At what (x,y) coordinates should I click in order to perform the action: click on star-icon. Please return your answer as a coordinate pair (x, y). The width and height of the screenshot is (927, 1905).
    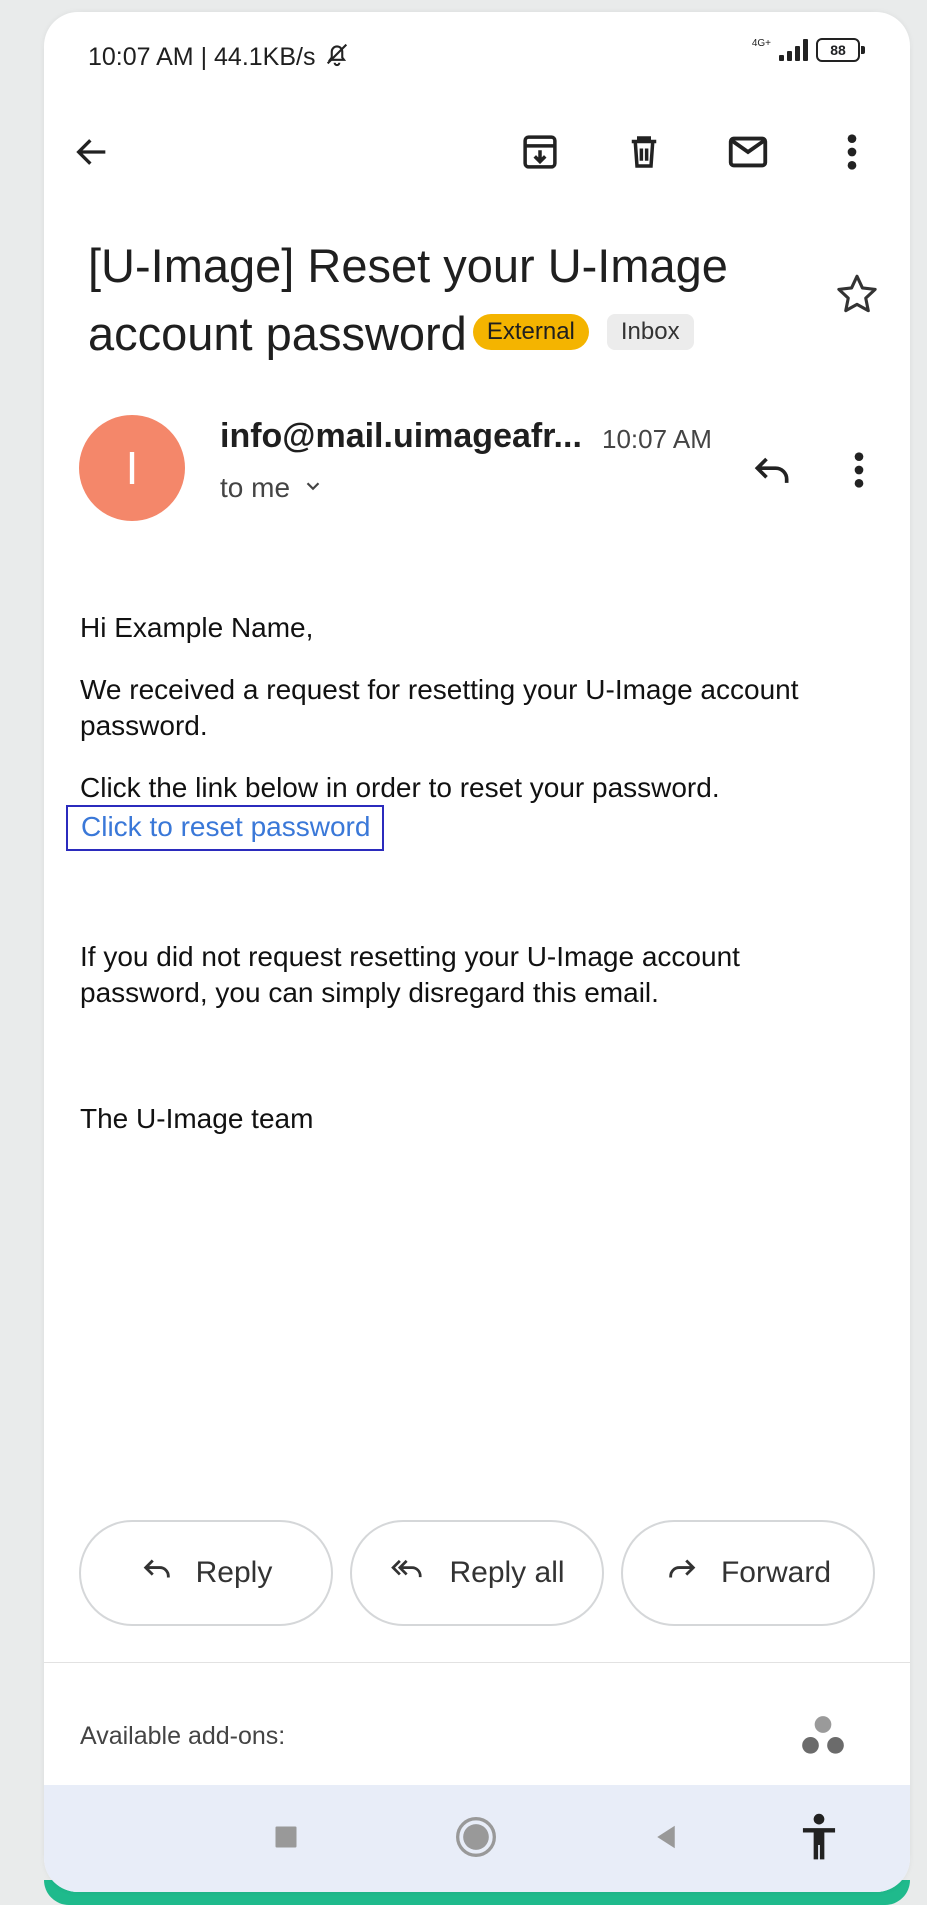
    Looking at the image, I should click on (857, 295).